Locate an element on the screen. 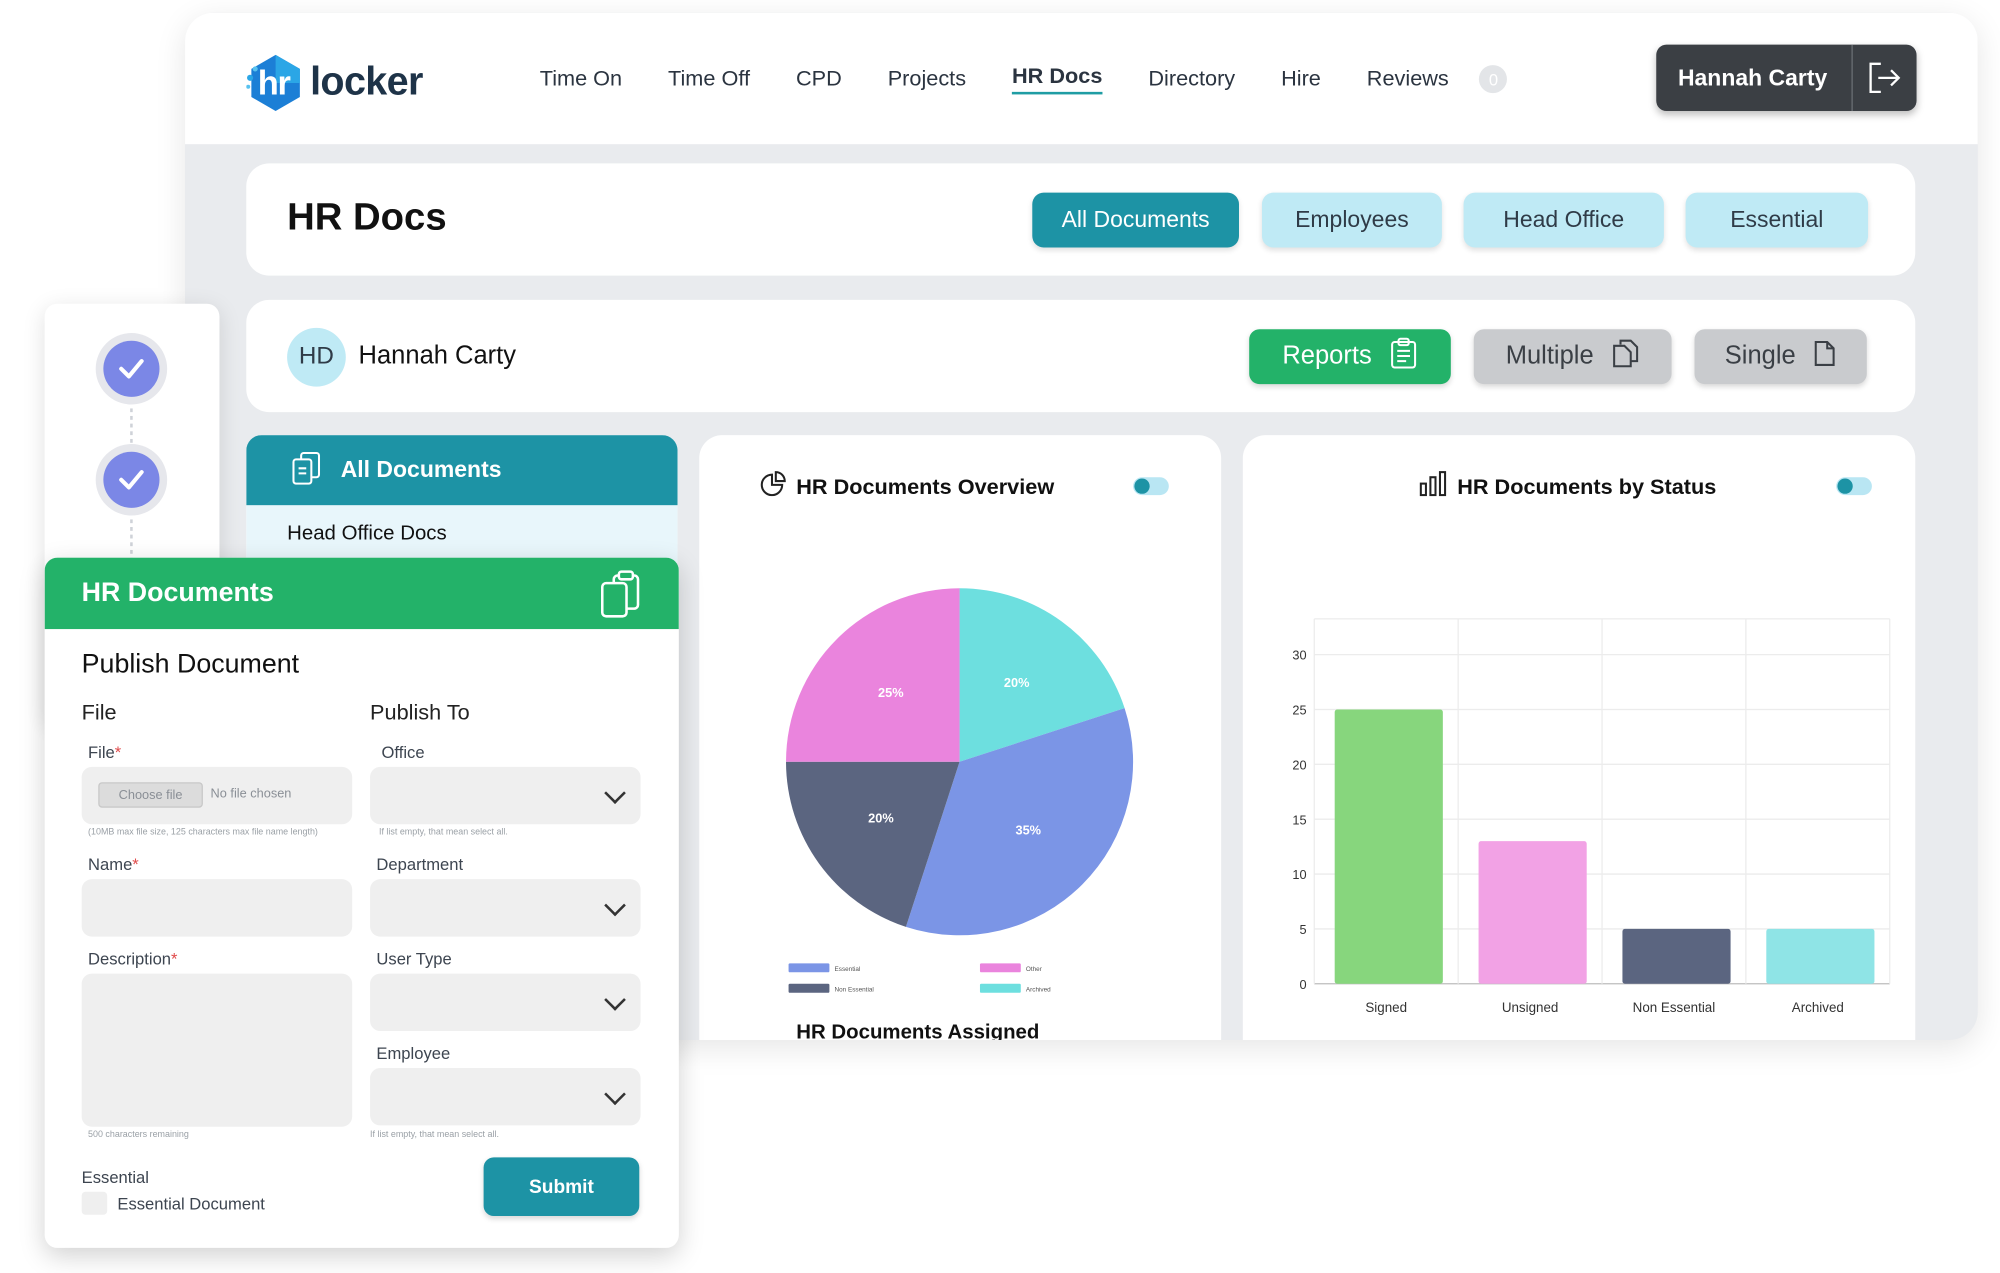  filter-essential: Essential is located at coordinates (1777, 220).